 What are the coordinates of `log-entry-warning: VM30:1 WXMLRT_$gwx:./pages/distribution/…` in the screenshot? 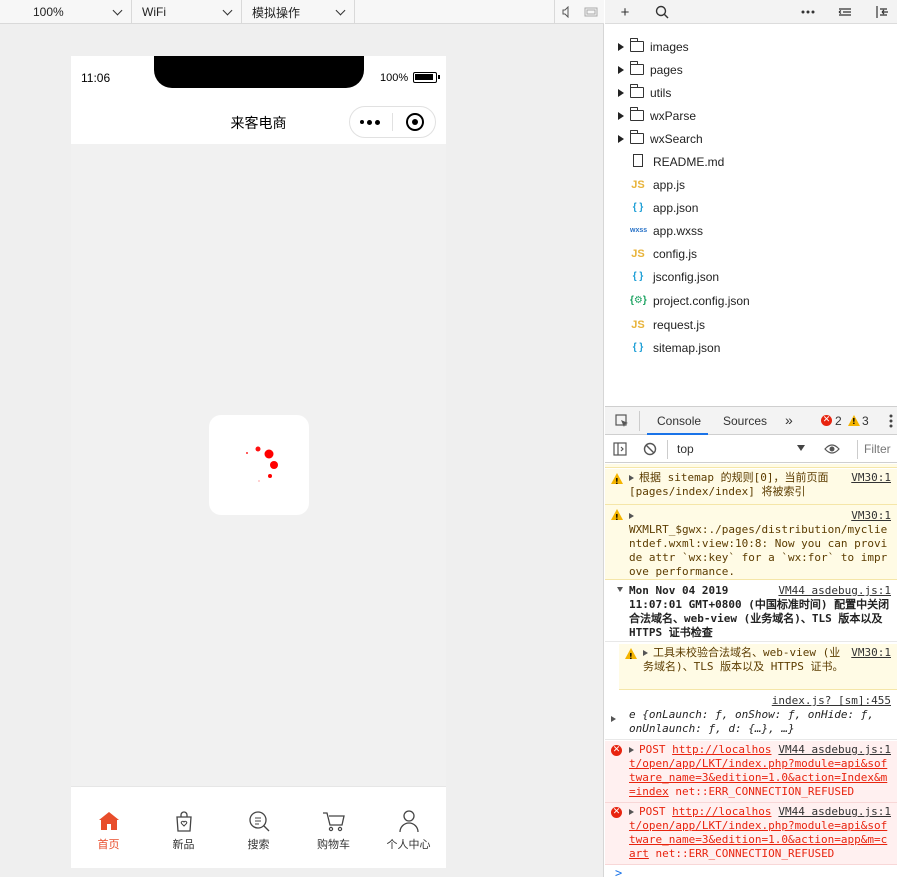 It's located at (751, 542).